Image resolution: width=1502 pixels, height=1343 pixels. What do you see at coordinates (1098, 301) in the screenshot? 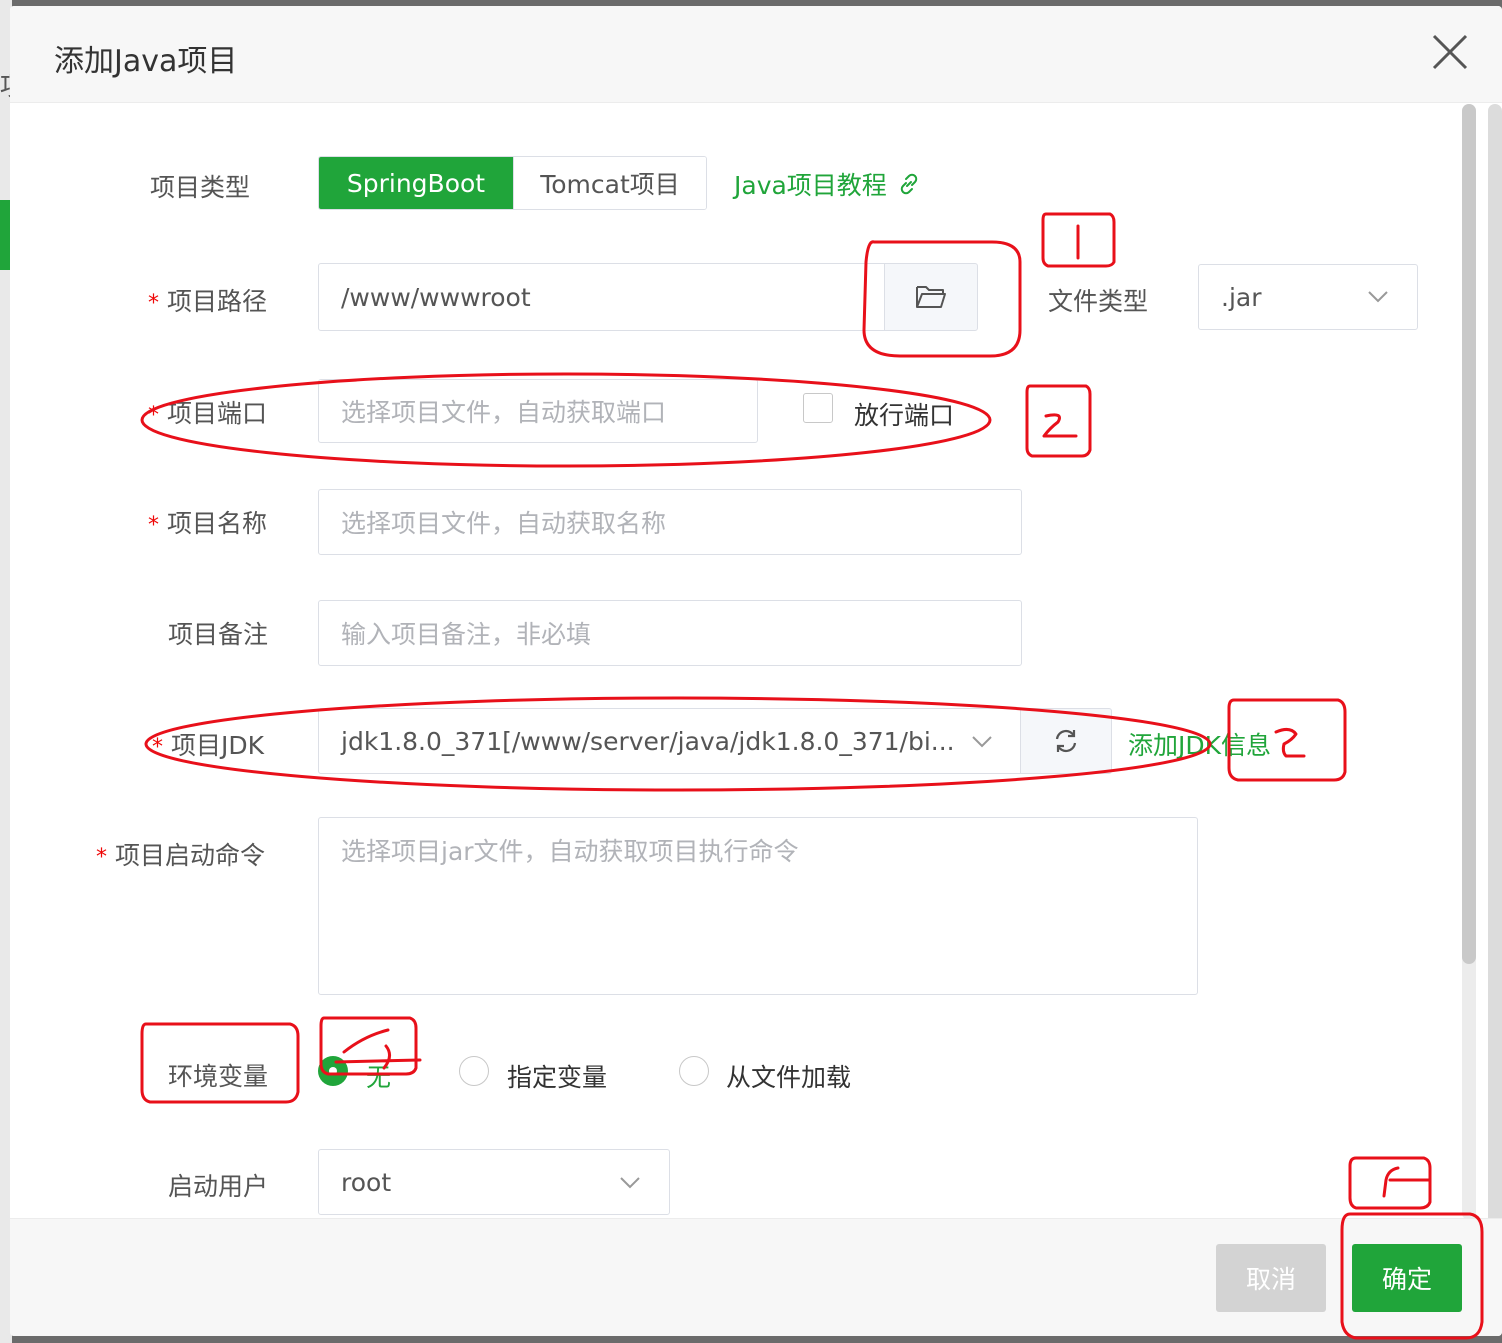
I see `file-type-label: 文件类型` at bounding box center [1098, 301].